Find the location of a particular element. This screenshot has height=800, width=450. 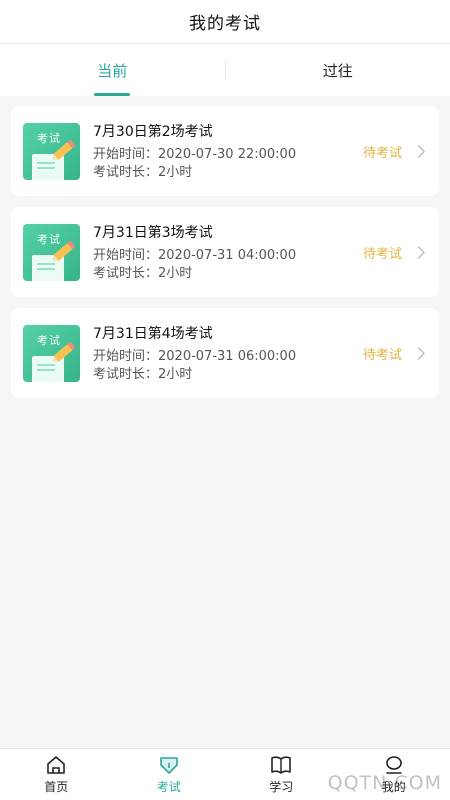

exam-name: 7月30日第2场考试 is located at coordinates (153, 131).